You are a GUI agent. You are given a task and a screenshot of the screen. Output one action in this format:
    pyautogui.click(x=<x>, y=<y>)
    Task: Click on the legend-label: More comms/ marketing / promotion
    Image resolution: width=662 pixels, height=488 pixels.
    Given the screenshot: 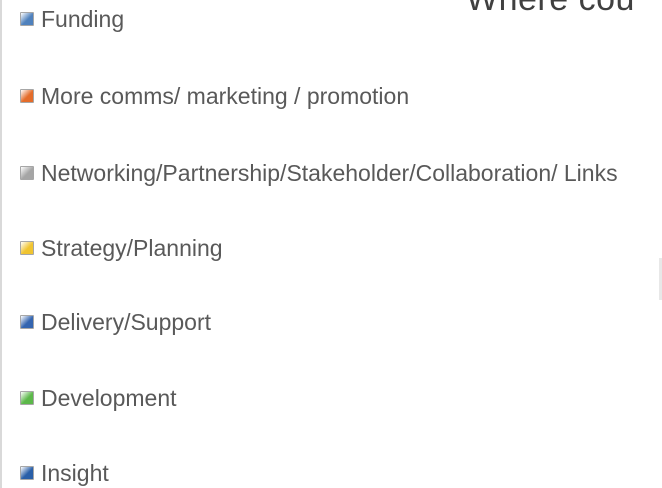 What is the action you would take?
    pyautogui.click(x=225, y=96)
    